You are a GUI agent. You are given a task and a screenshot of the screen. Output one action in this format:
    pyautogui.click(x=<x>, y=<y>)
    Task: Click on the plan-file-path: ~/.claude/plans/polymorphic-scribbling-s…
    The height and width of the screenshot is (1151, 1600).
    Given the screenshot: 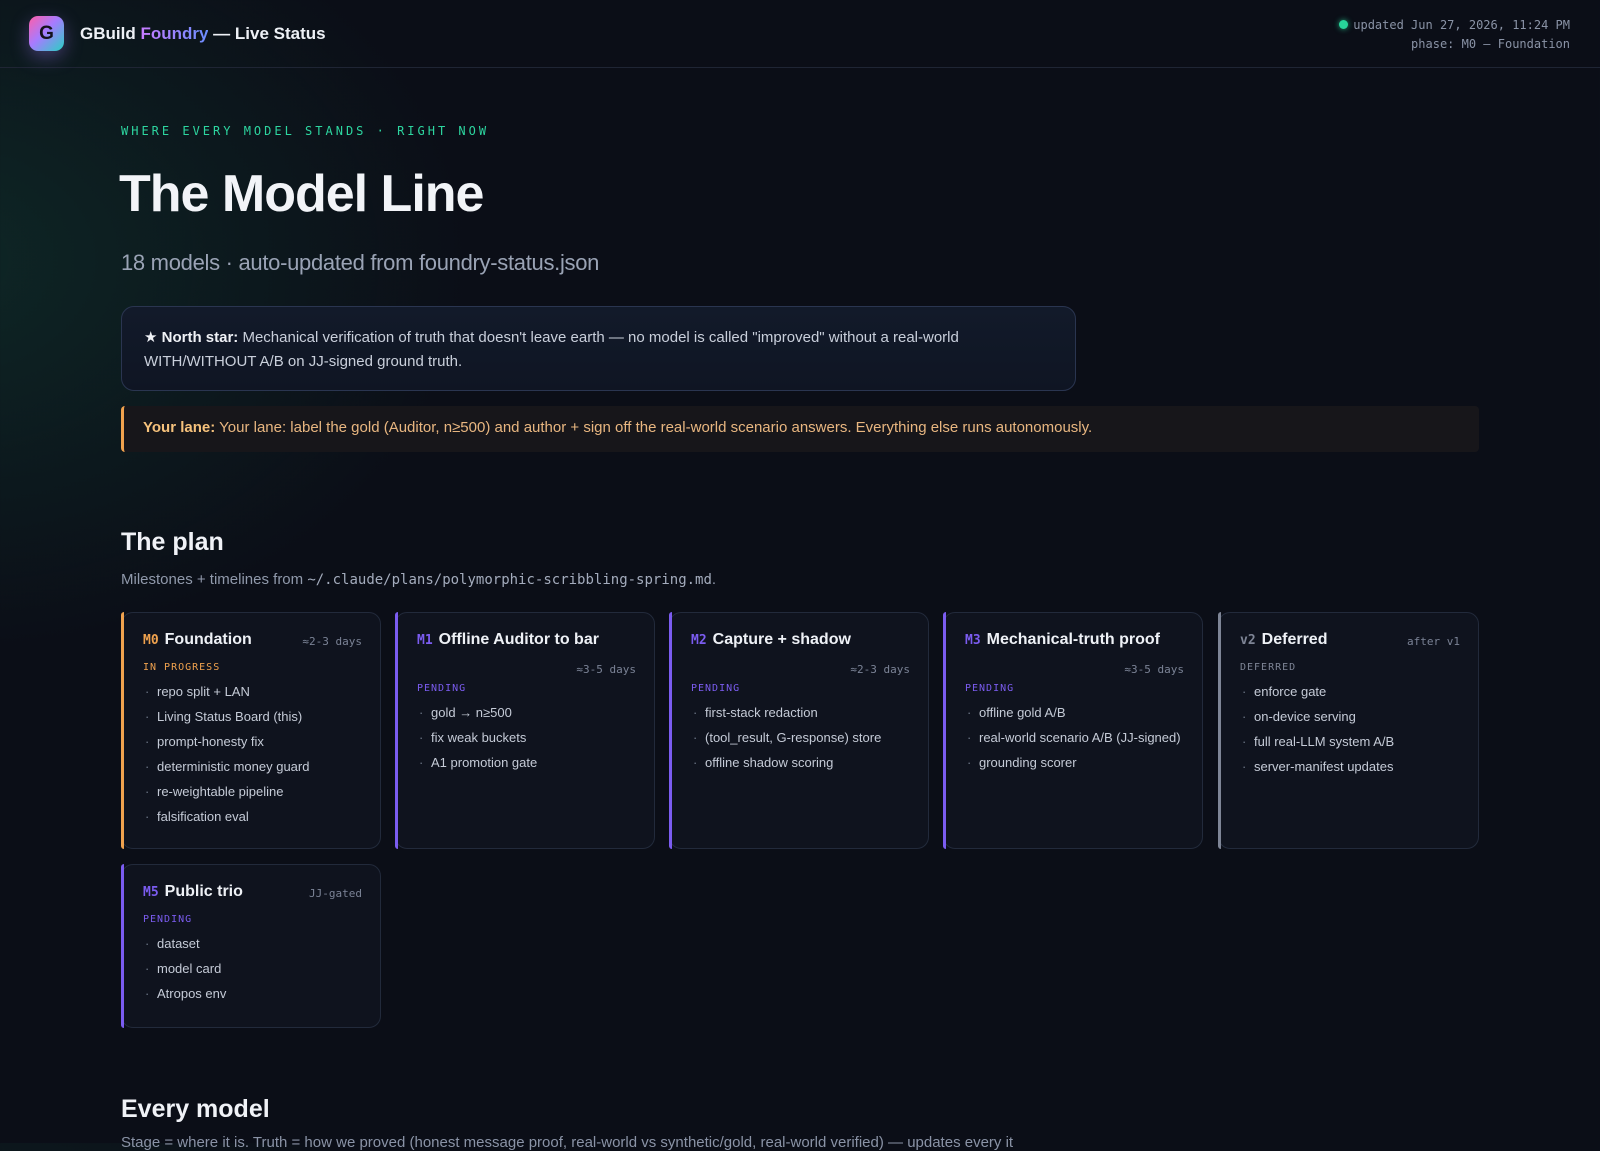 What is the action you would take?
    pyautogui.click(x=509, y=580)
    